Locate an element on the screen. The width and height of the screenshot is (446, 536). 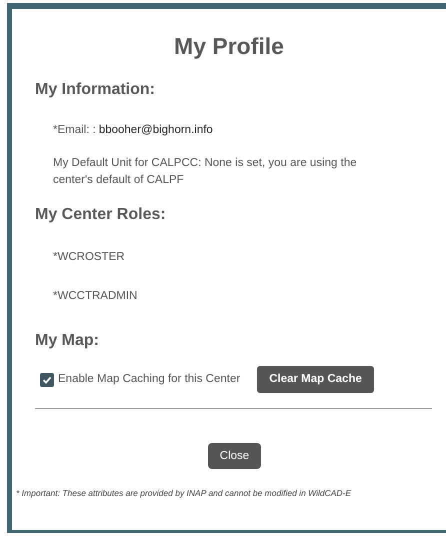
section-heading: My Map: is located at coordinates (67, 341).